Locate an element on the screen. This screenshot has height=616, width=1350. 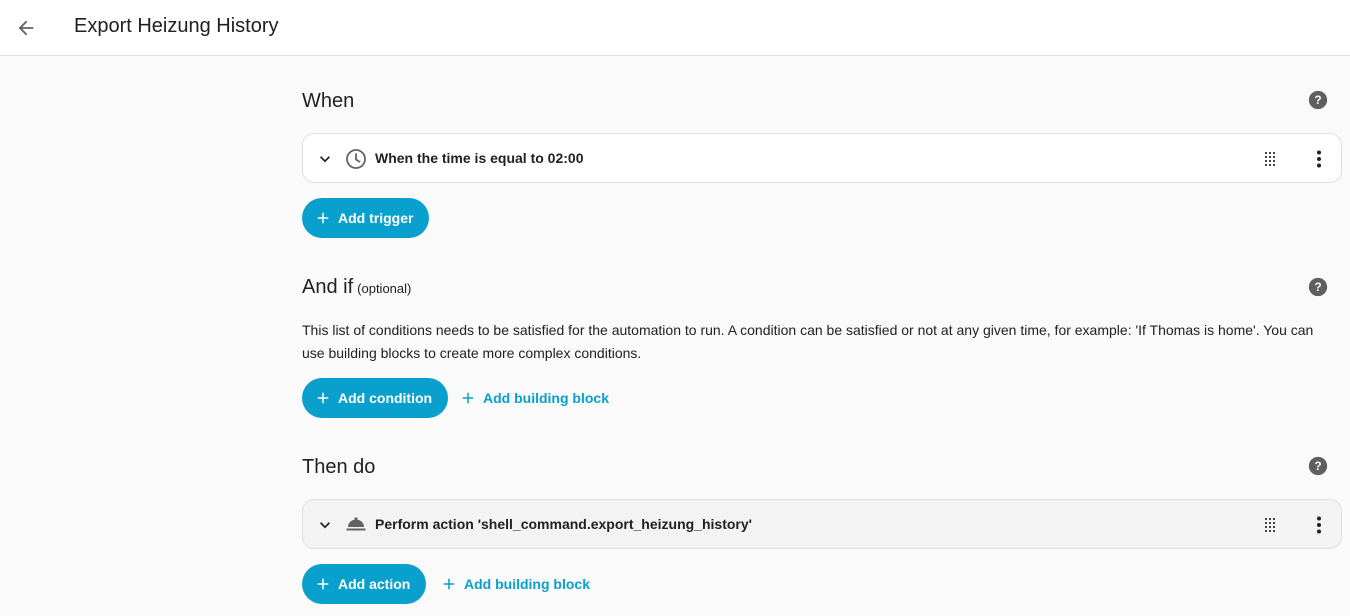
trigger-row: When the time is equal to 02:00 is located at coordinates (822, 158).